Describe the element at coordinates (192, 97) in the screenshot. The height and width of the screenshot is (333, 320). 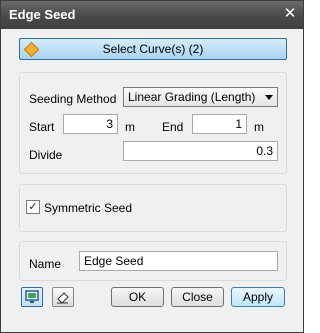
I see `seeding-method-value: Linear Grading (Length)` at that location.